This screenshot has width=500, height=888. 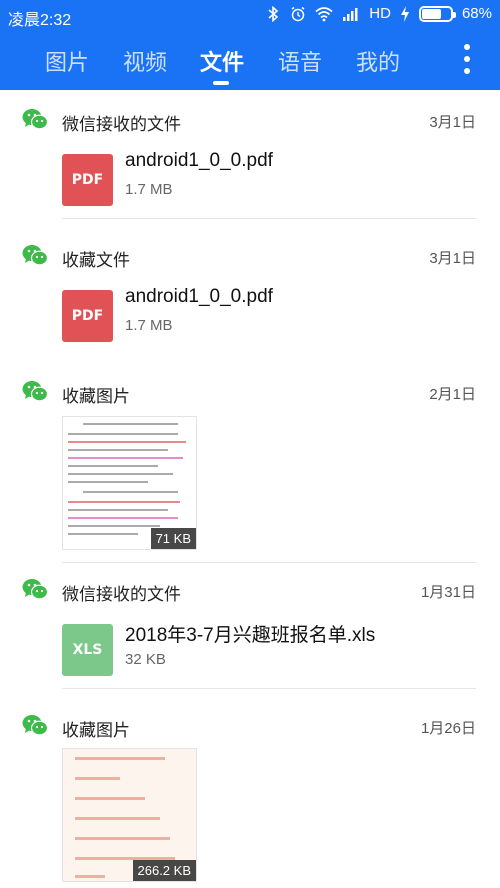 I want to click on image-size-badge: 266.2 KB, so click(x=164, y=870).